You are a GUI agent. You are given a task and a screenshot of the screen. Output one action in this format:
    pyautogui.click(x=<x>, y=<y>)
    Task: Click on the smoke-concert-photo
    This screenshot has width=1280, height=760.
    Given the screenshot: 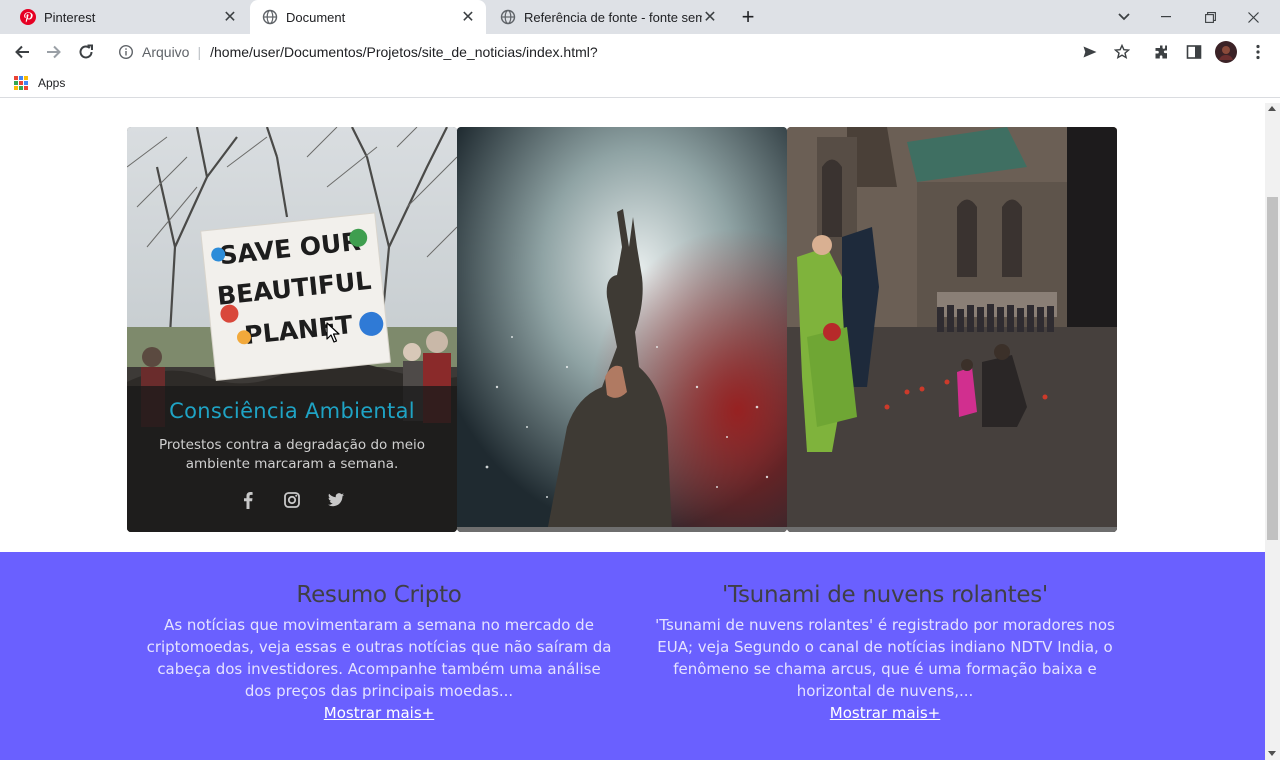 What is the action you would take?
    pyautogui.click(x=622, y=329)
    